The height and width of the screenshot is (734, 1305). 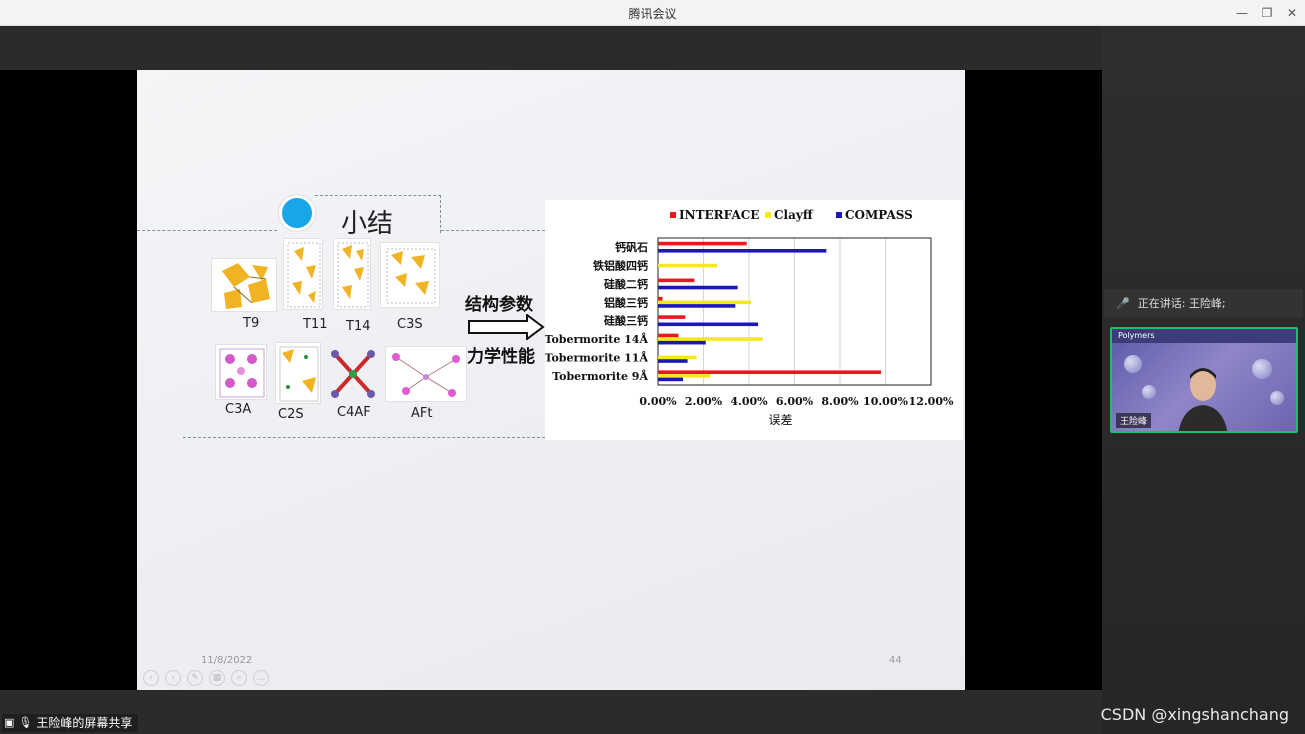 I want to click on crystal-image-c4af, so click(x=353, y=374).